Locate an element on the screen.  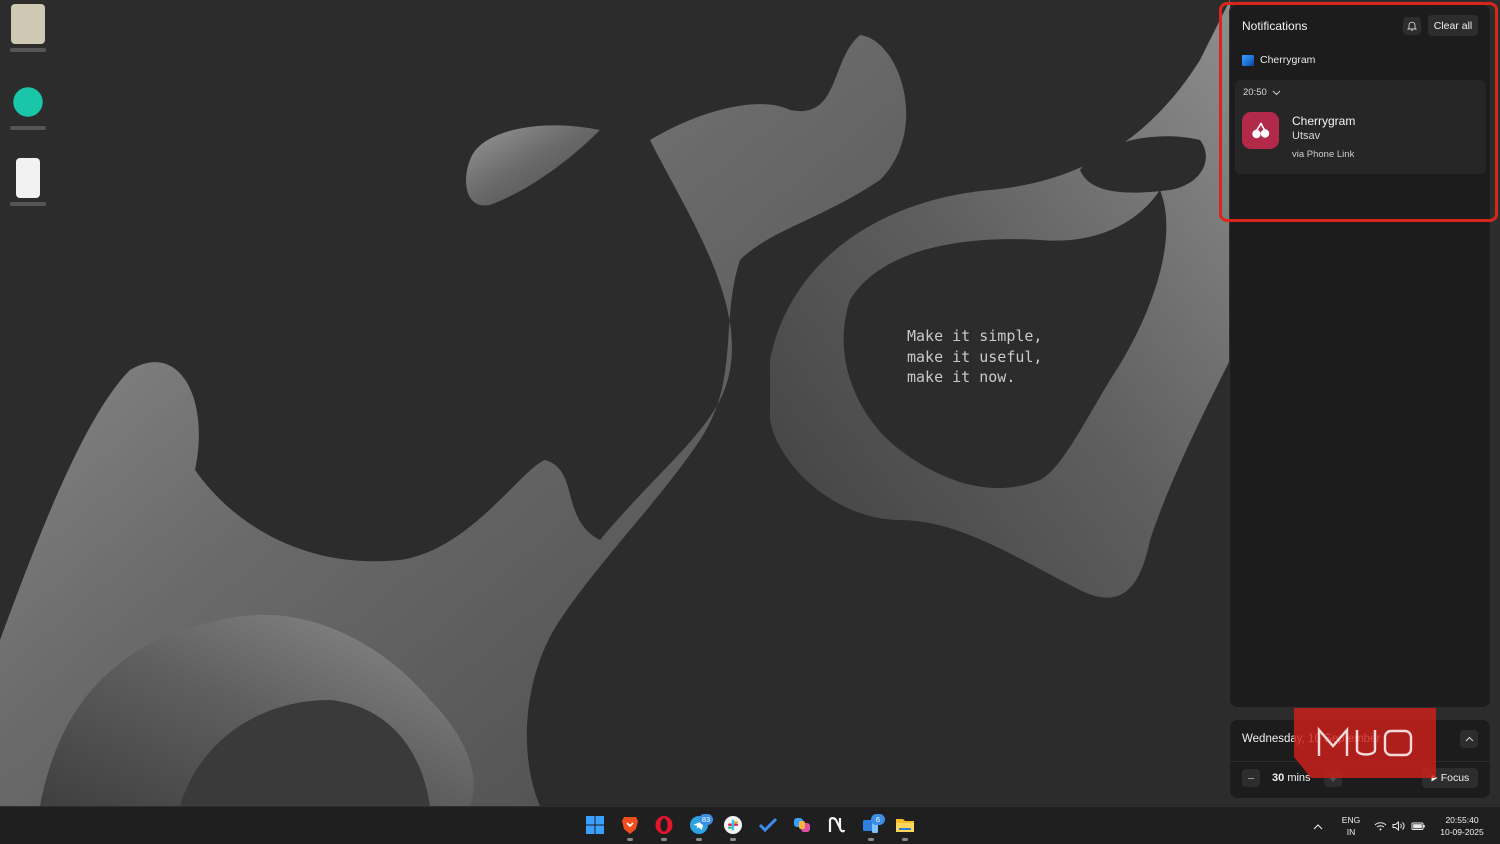
taskbar-todo is located at coordinates (768, 825).